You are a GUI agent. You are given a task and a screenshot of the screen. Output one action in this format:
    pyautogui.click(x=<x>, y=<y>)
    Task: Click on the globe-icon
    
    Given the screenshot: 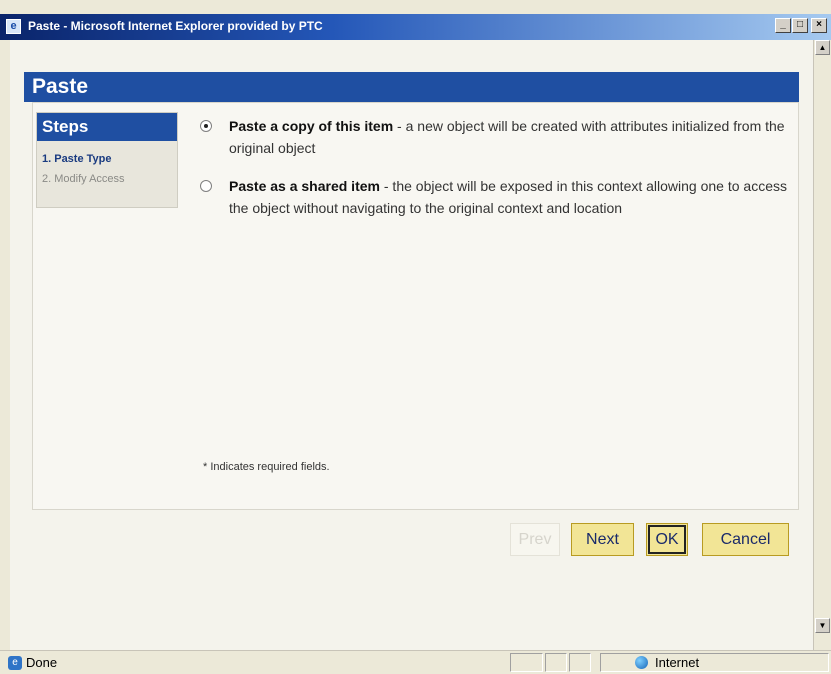 What is the action you would take?
    pyautogui.click(x=641, y=662)
    